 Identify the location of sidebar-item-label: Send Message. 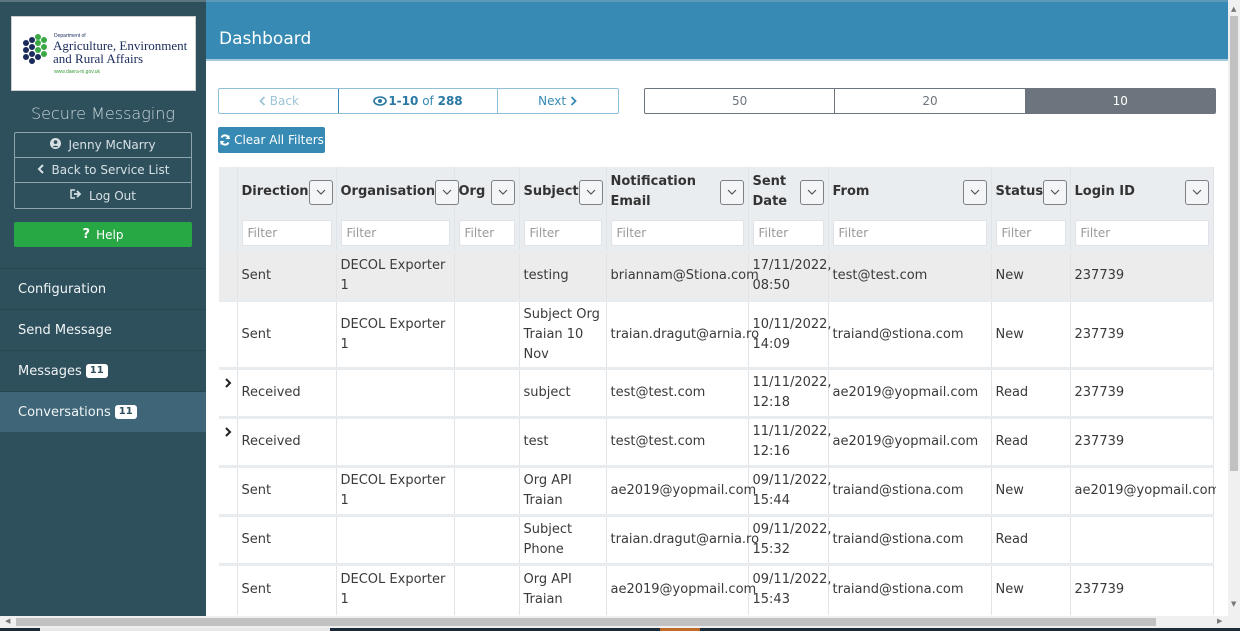
(65, 330).